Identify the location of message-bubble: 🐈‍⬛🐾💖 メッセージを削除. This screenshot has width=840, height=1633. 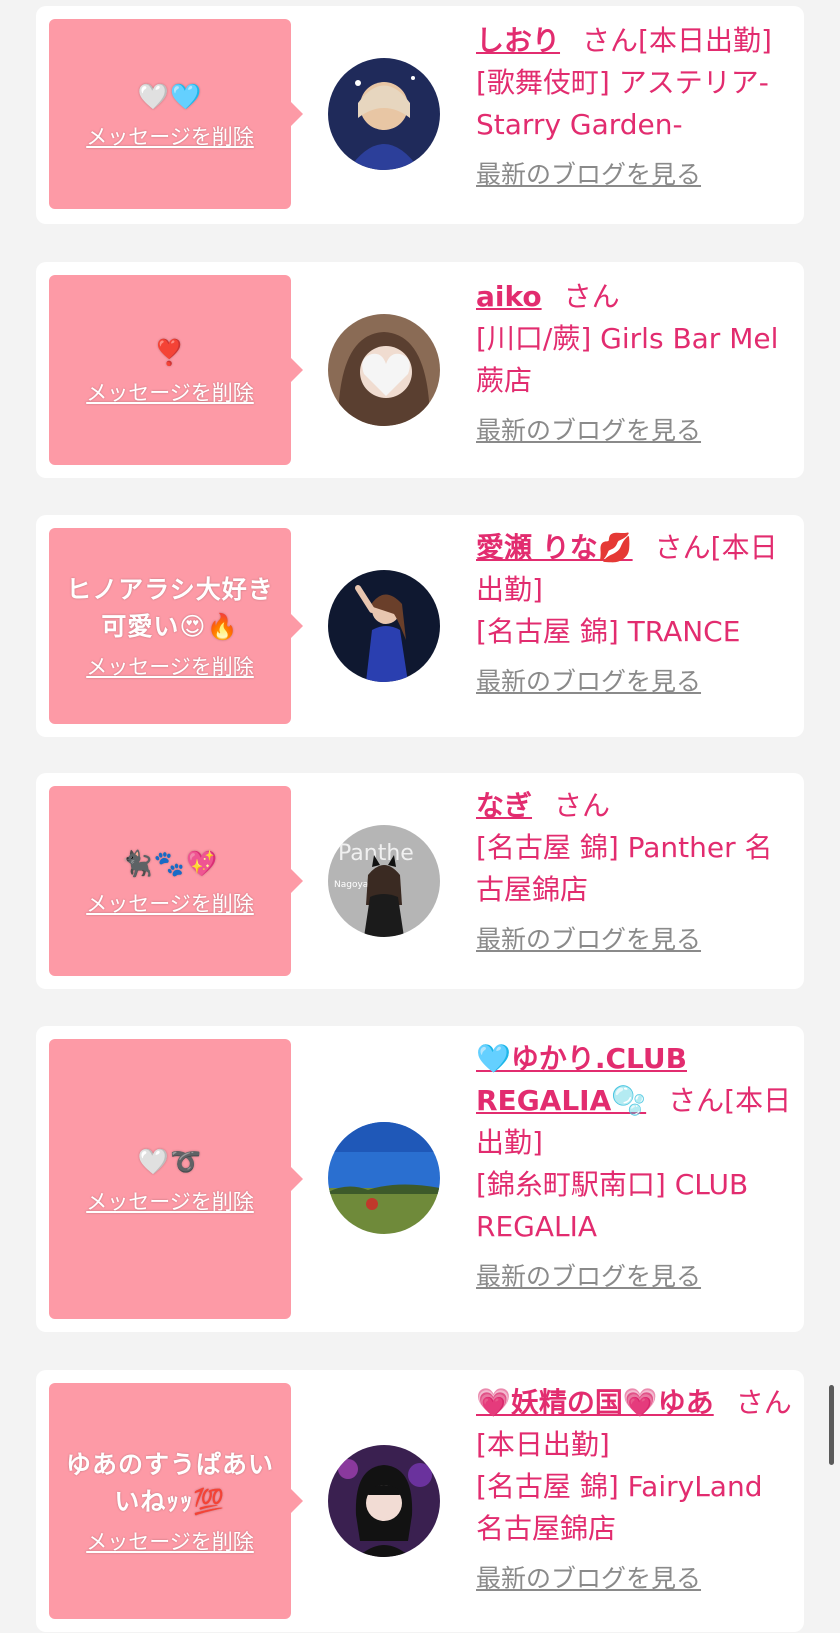
(176, 881).